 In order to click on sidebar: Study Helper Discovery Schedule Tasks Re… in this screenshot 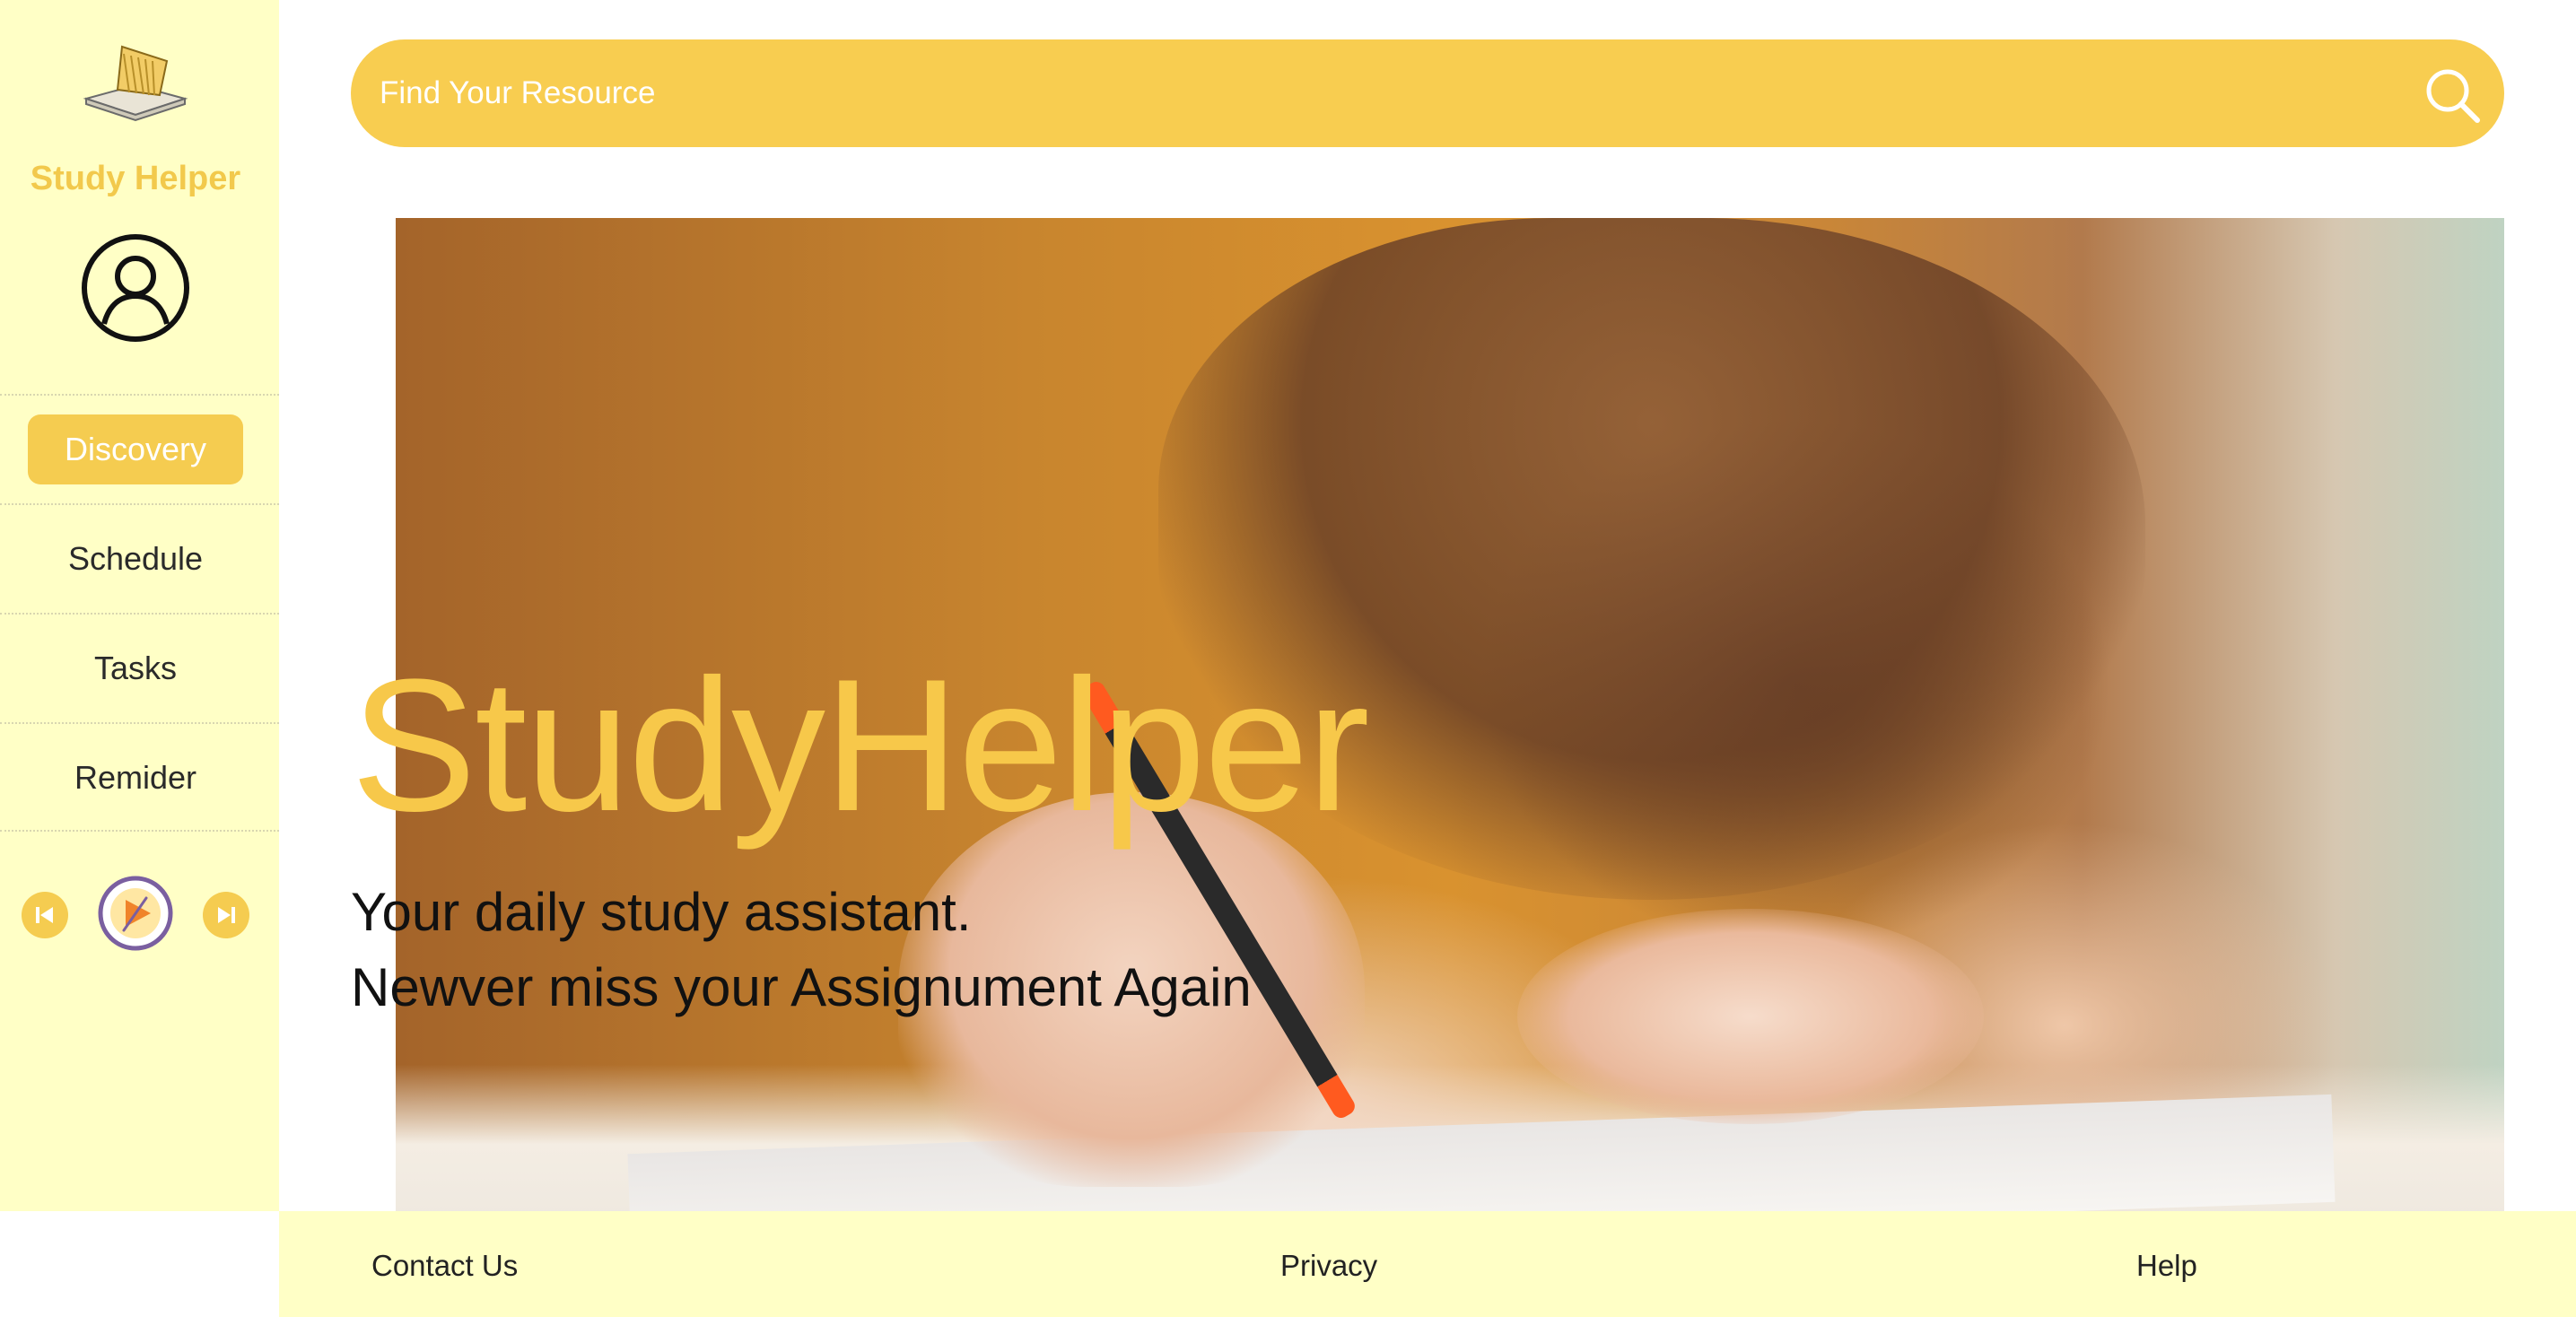, I will do `click(139, 605)`.